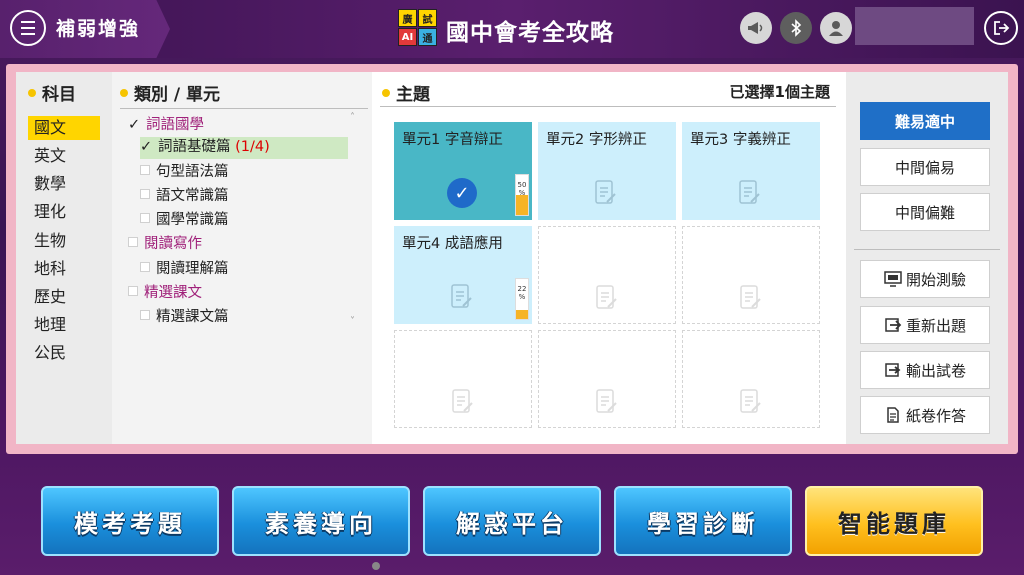  I want to click on scroll-down-icon: ˅, so click(352, 321).